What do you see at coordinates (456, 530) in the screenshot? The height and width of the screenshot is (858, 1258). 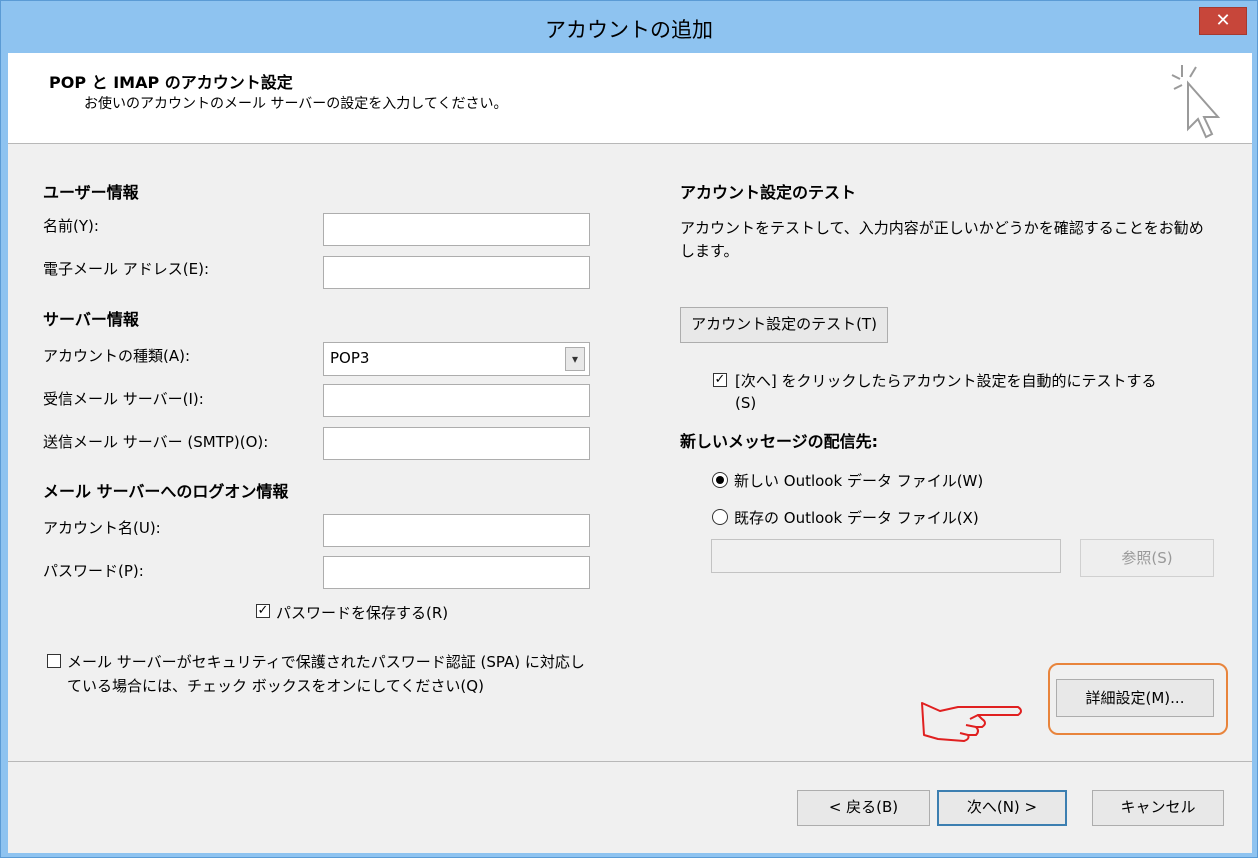 I see `account-name-input` at bounding box center [456, 530].